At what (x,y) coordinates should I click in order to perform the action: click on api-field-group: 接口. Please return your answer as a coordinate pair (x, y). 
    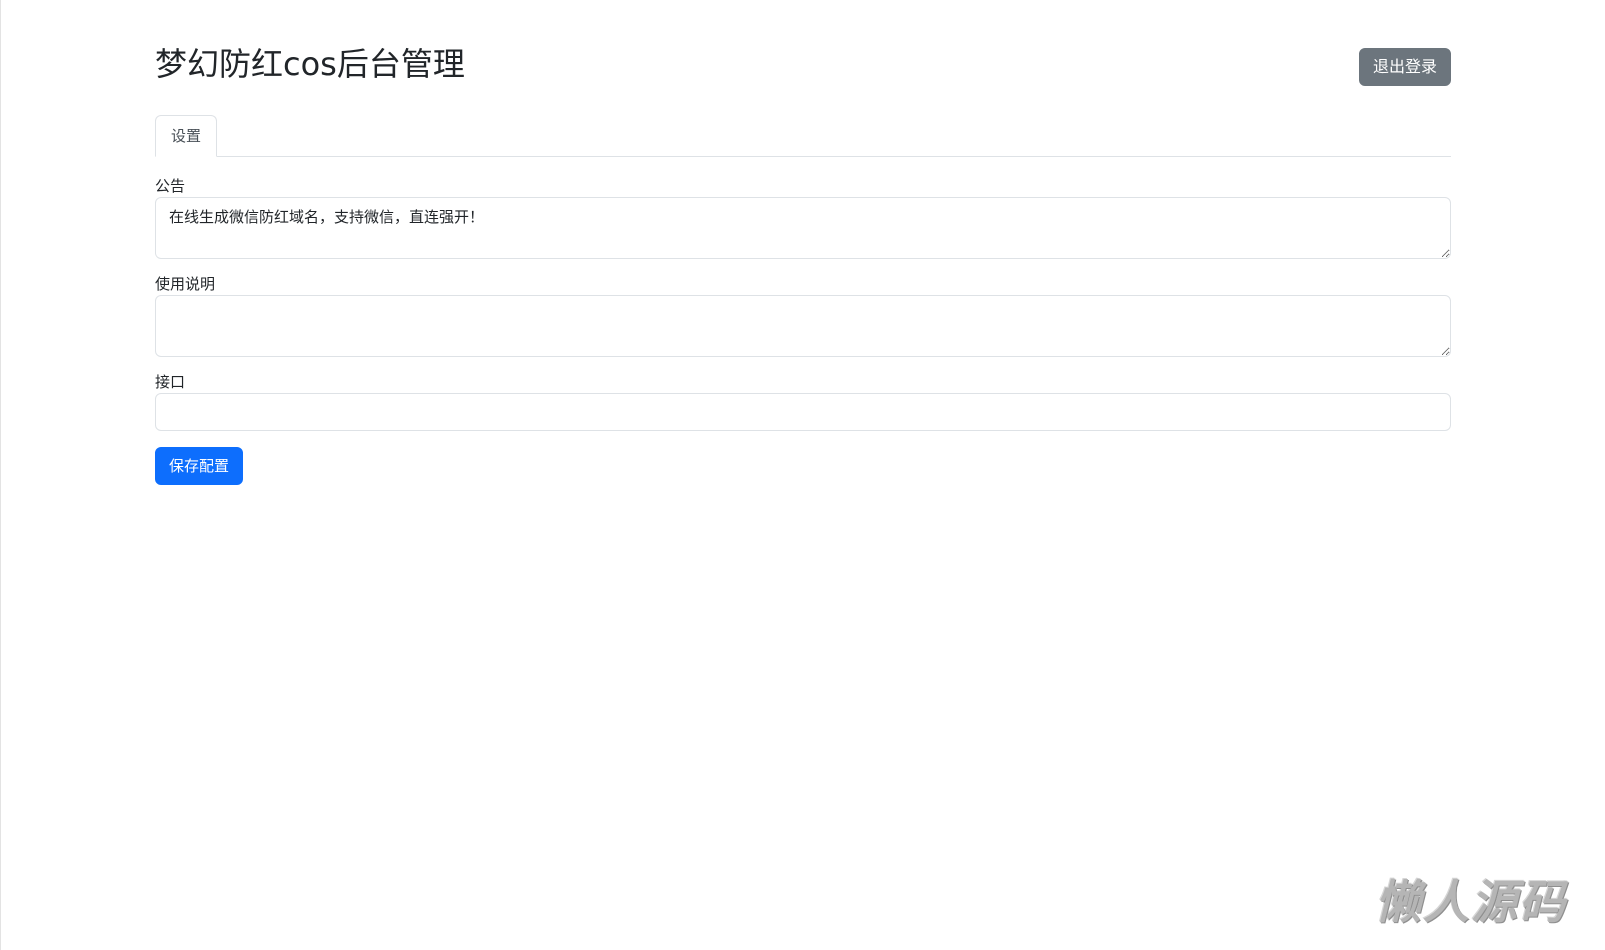
    Looking at the image, I should click on (803, 402).